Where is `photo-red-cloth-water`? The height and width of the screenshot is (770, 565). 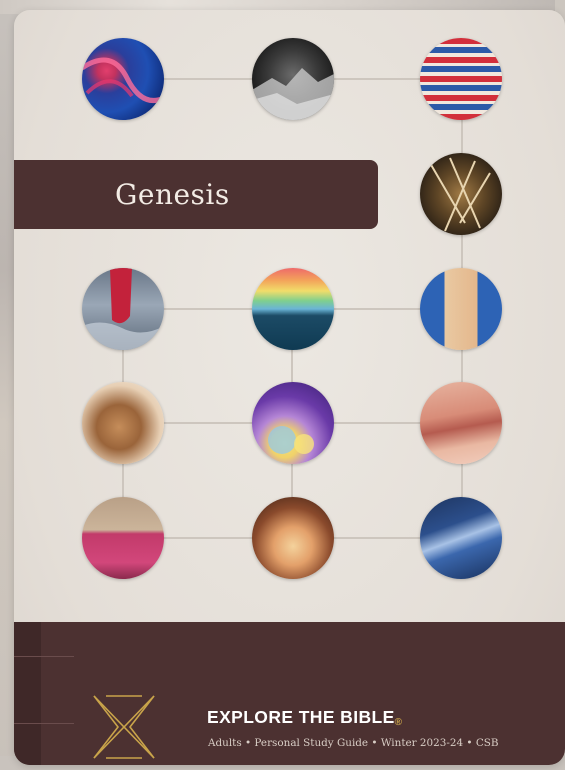
photo-red-cloth-water is located at coordinates (123, 309).